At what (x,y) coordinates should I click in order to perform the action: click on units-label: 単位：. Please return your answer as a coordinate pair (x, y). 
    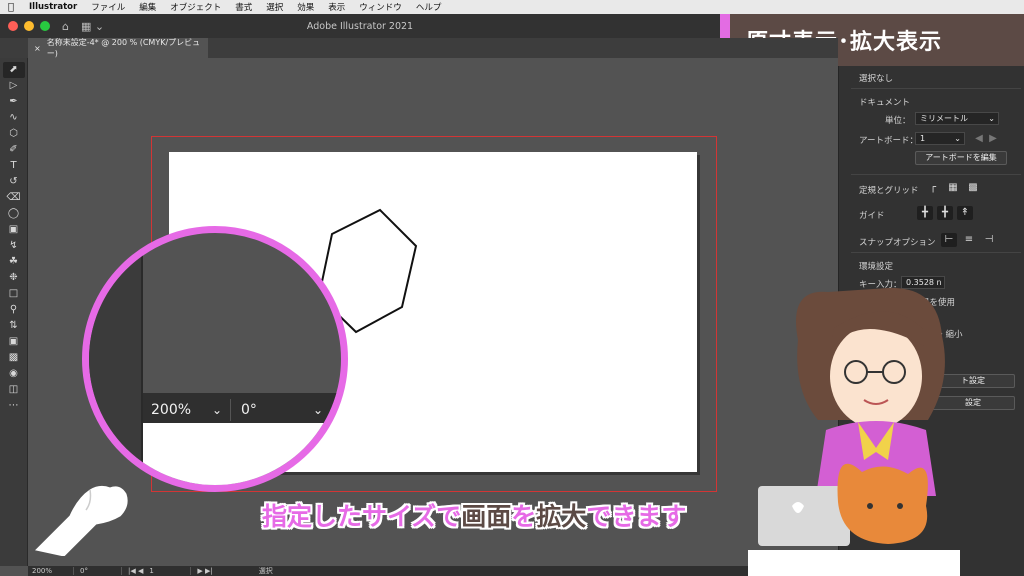
    Looking at the image, I should click on (898, 121).